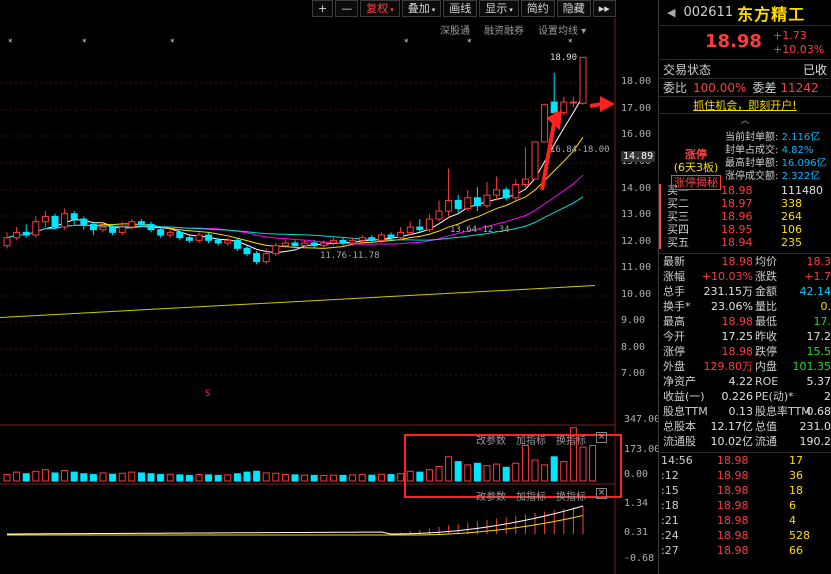  Describe the element at coordinates (455, 29) in the screenshot. I see `hk-connect-link: 深股通` at that location.